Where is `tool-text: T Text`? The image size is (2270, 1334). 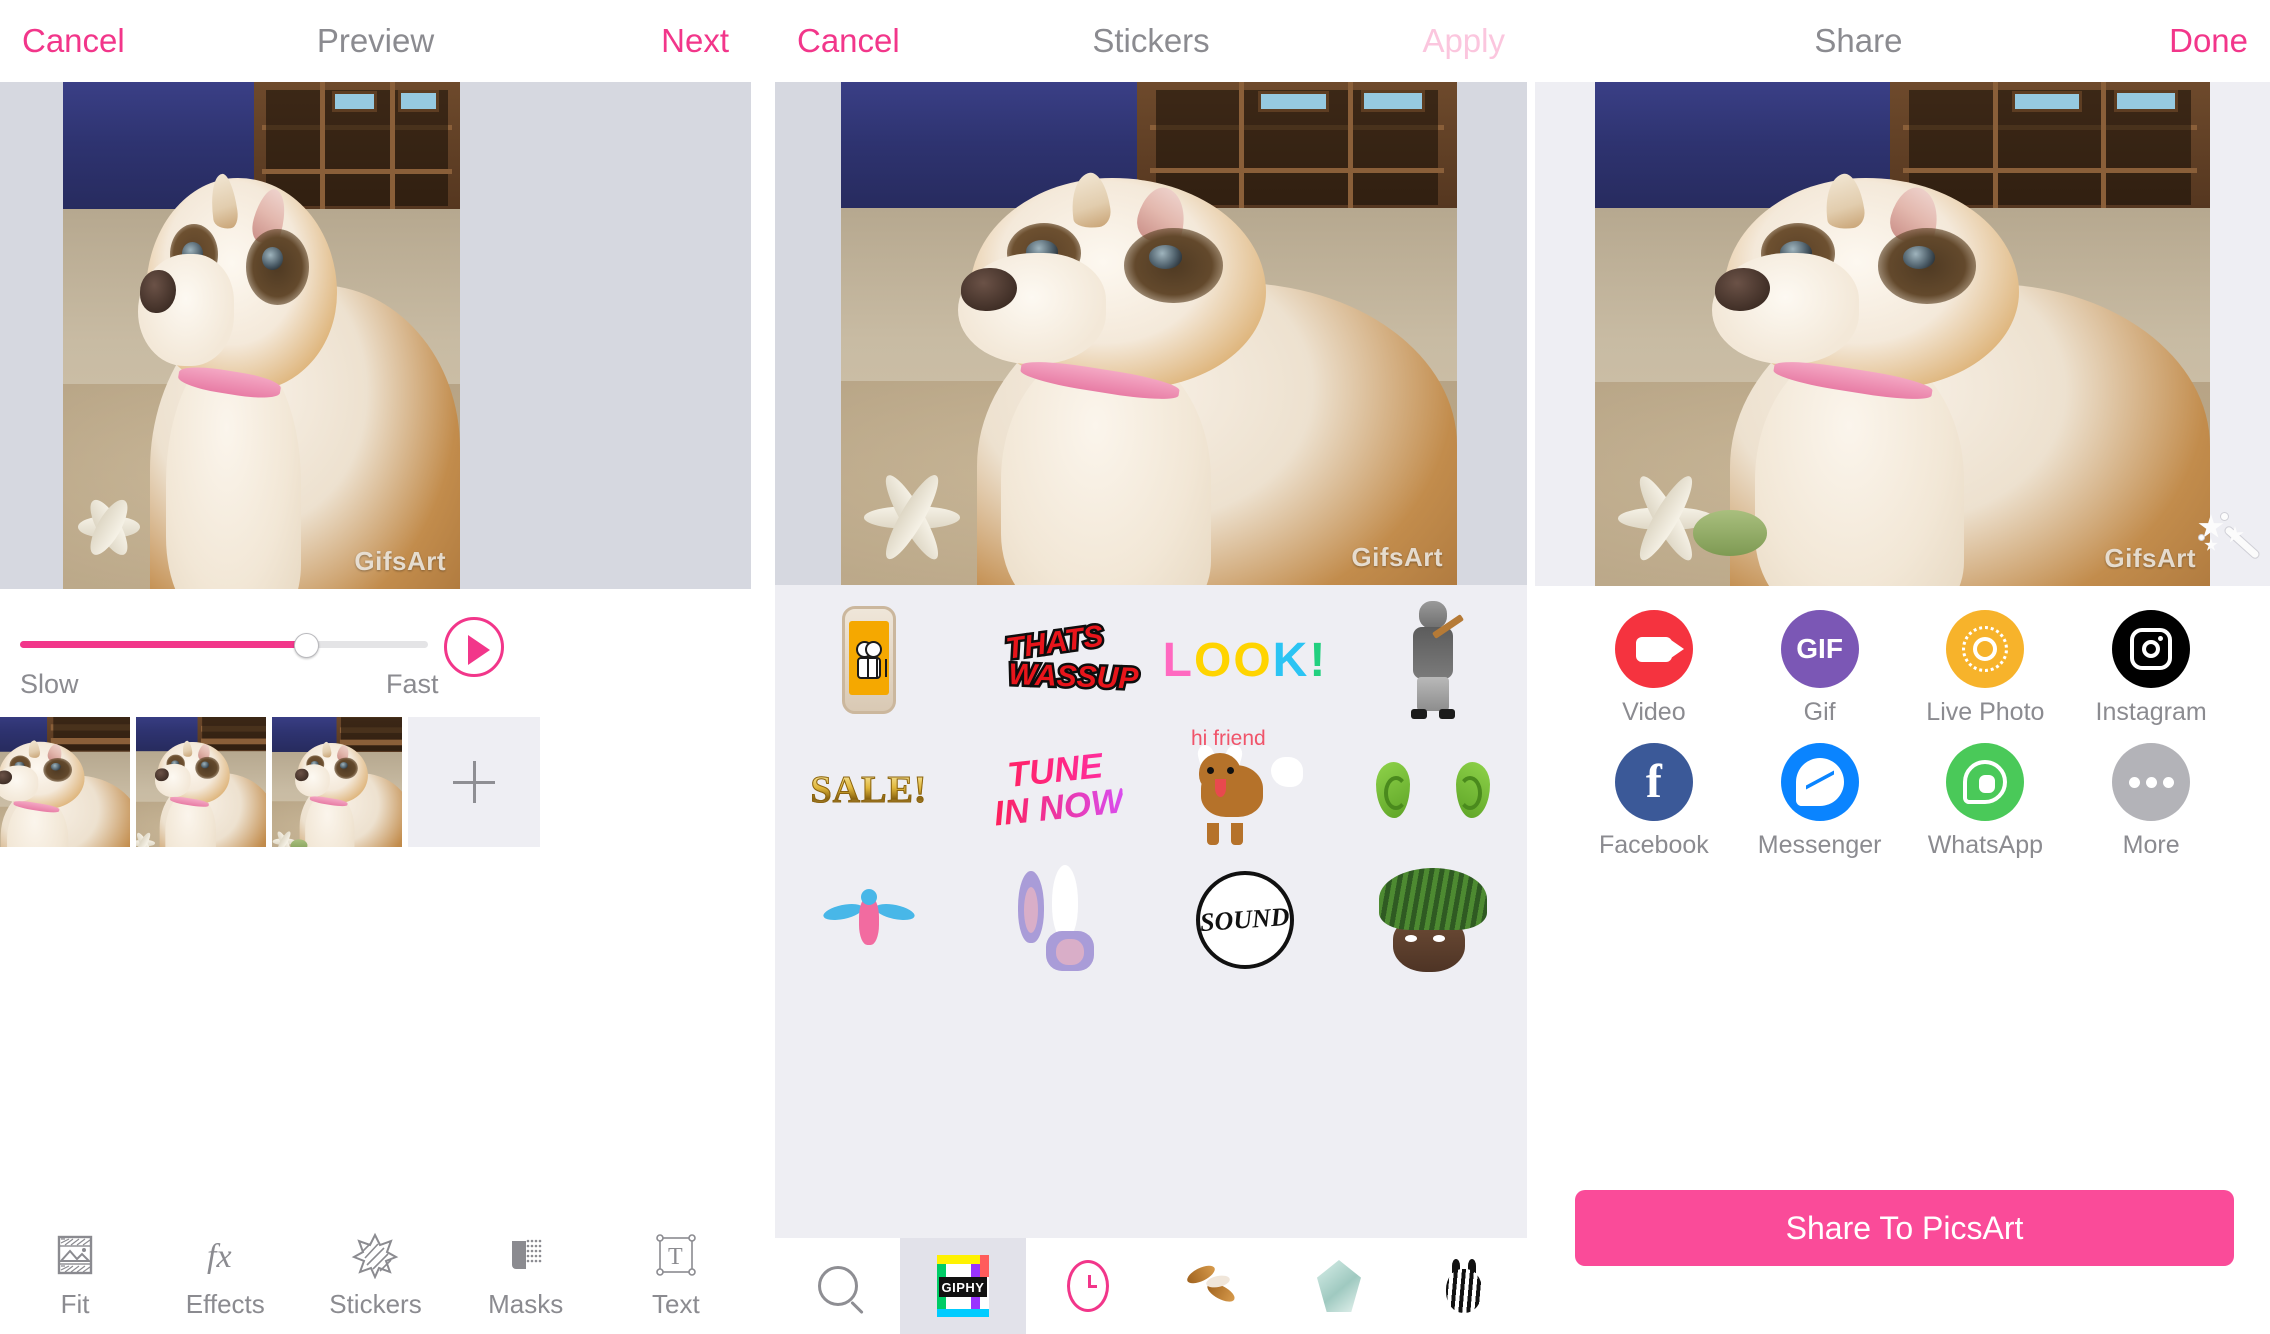
tool-text: T Text is located at coordinates (676, 1275).